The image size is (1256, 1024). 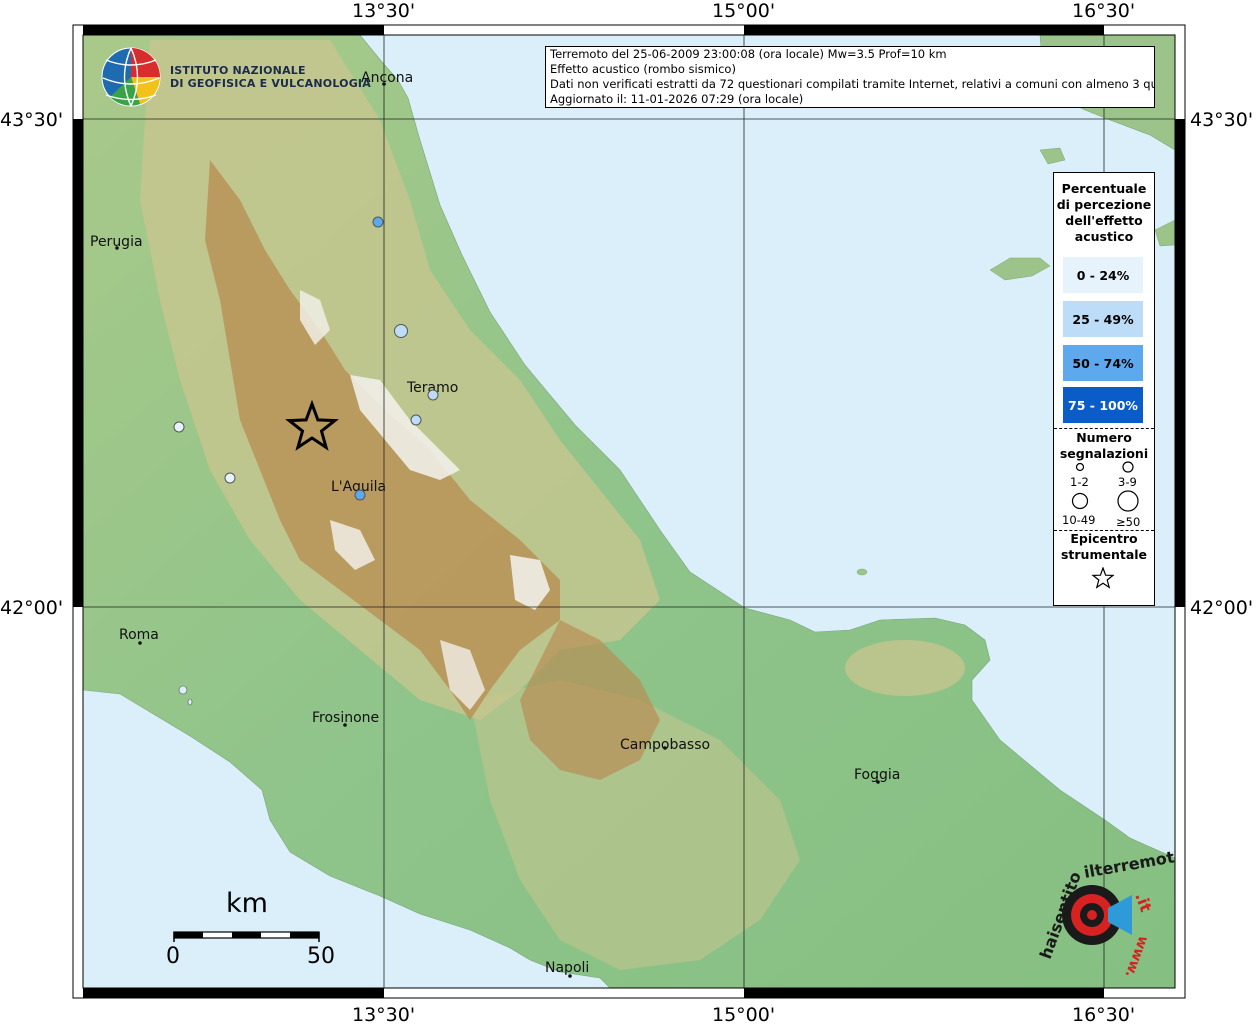 I want to click on bottom-tick-1: 13°30', so click(x=383, y=1014).